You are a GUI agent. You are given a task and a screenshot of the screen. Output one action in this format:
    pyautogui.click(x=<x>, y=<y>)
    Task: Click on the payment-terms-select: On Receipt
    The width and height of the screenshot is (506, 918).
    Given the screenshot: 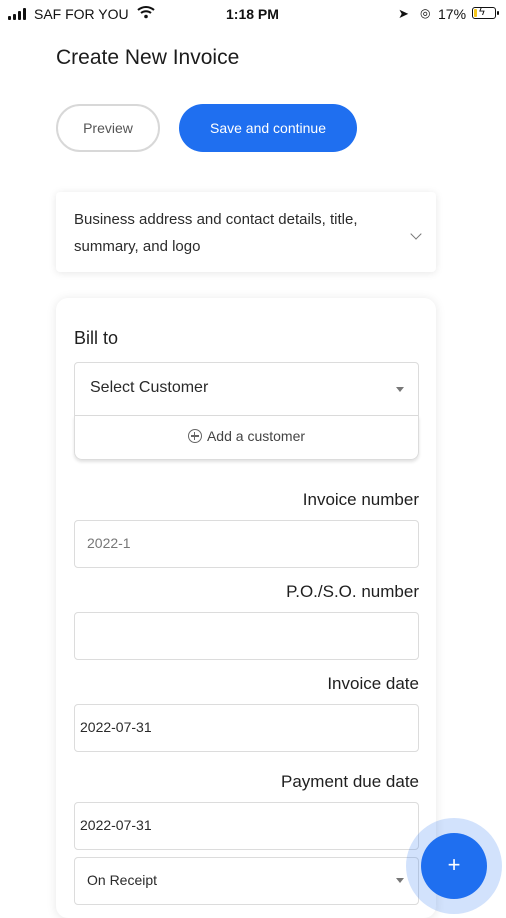 What is the action you would take?
    pyautogui.click(x=246, y=881)
    